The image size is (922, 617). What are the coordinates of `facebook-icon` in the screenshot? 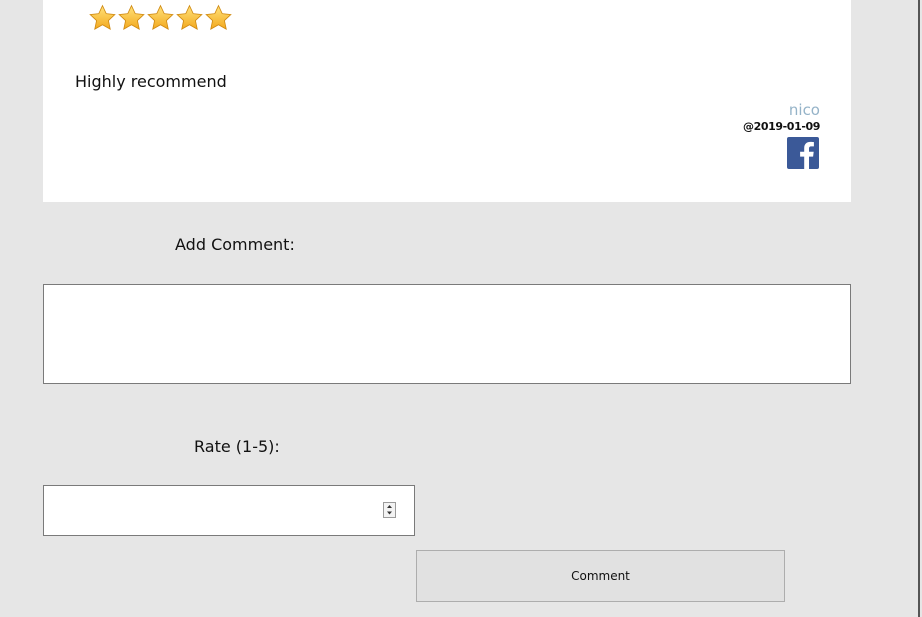 It's located at (803, 153).